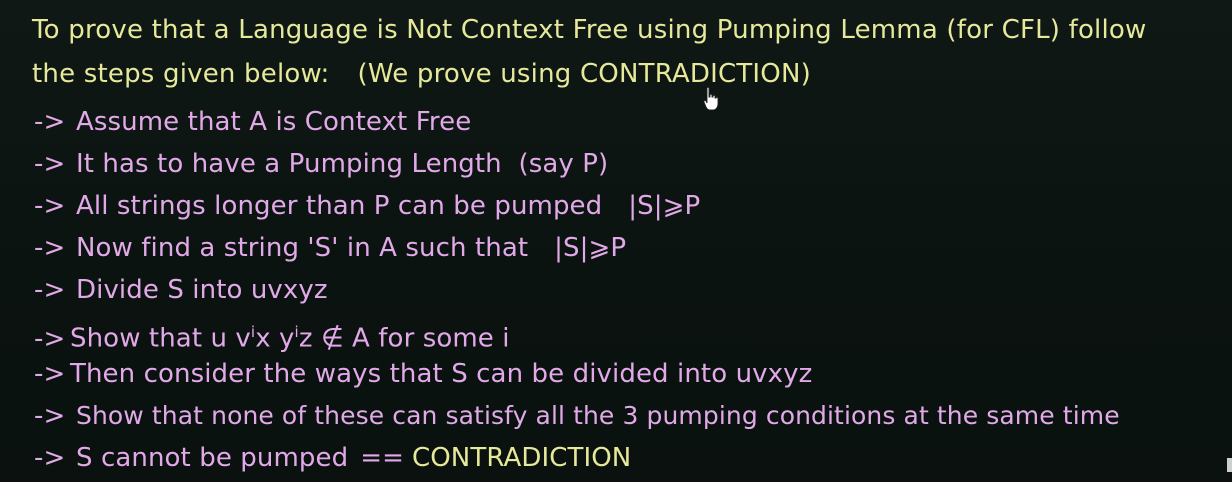  What do you see at coordinates (629, 122) in the screenshot?
I see `step-assume-cfl: -> Assume that A is Context Free` at bounding box center [629, 122].